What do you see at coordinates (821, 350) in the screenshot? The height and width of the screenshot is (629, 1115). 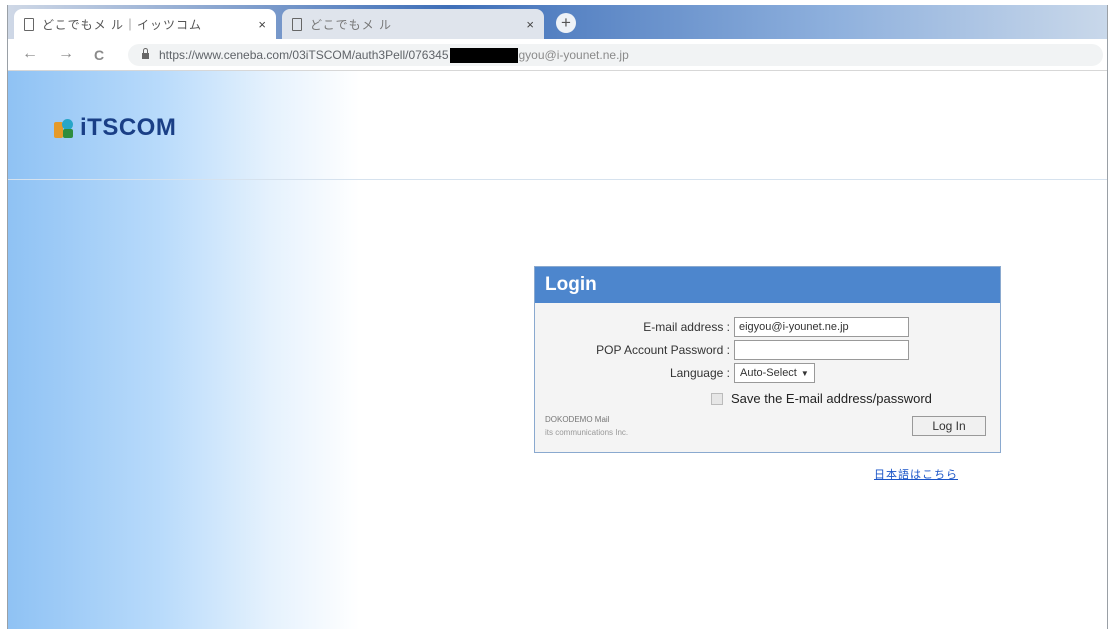 I see `password-field` at bounding box center [821, 350].